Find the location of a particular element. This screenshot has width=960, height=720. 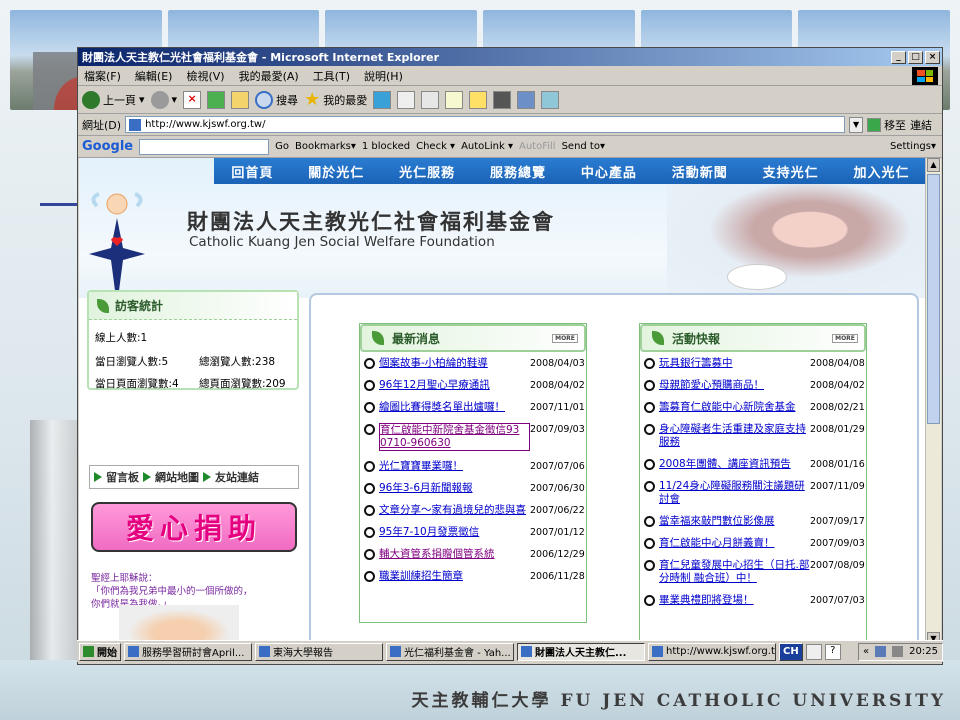

event-item: 當幸福來敲門數位影像展 2007/09/17 is located at coordinates (753, 521).